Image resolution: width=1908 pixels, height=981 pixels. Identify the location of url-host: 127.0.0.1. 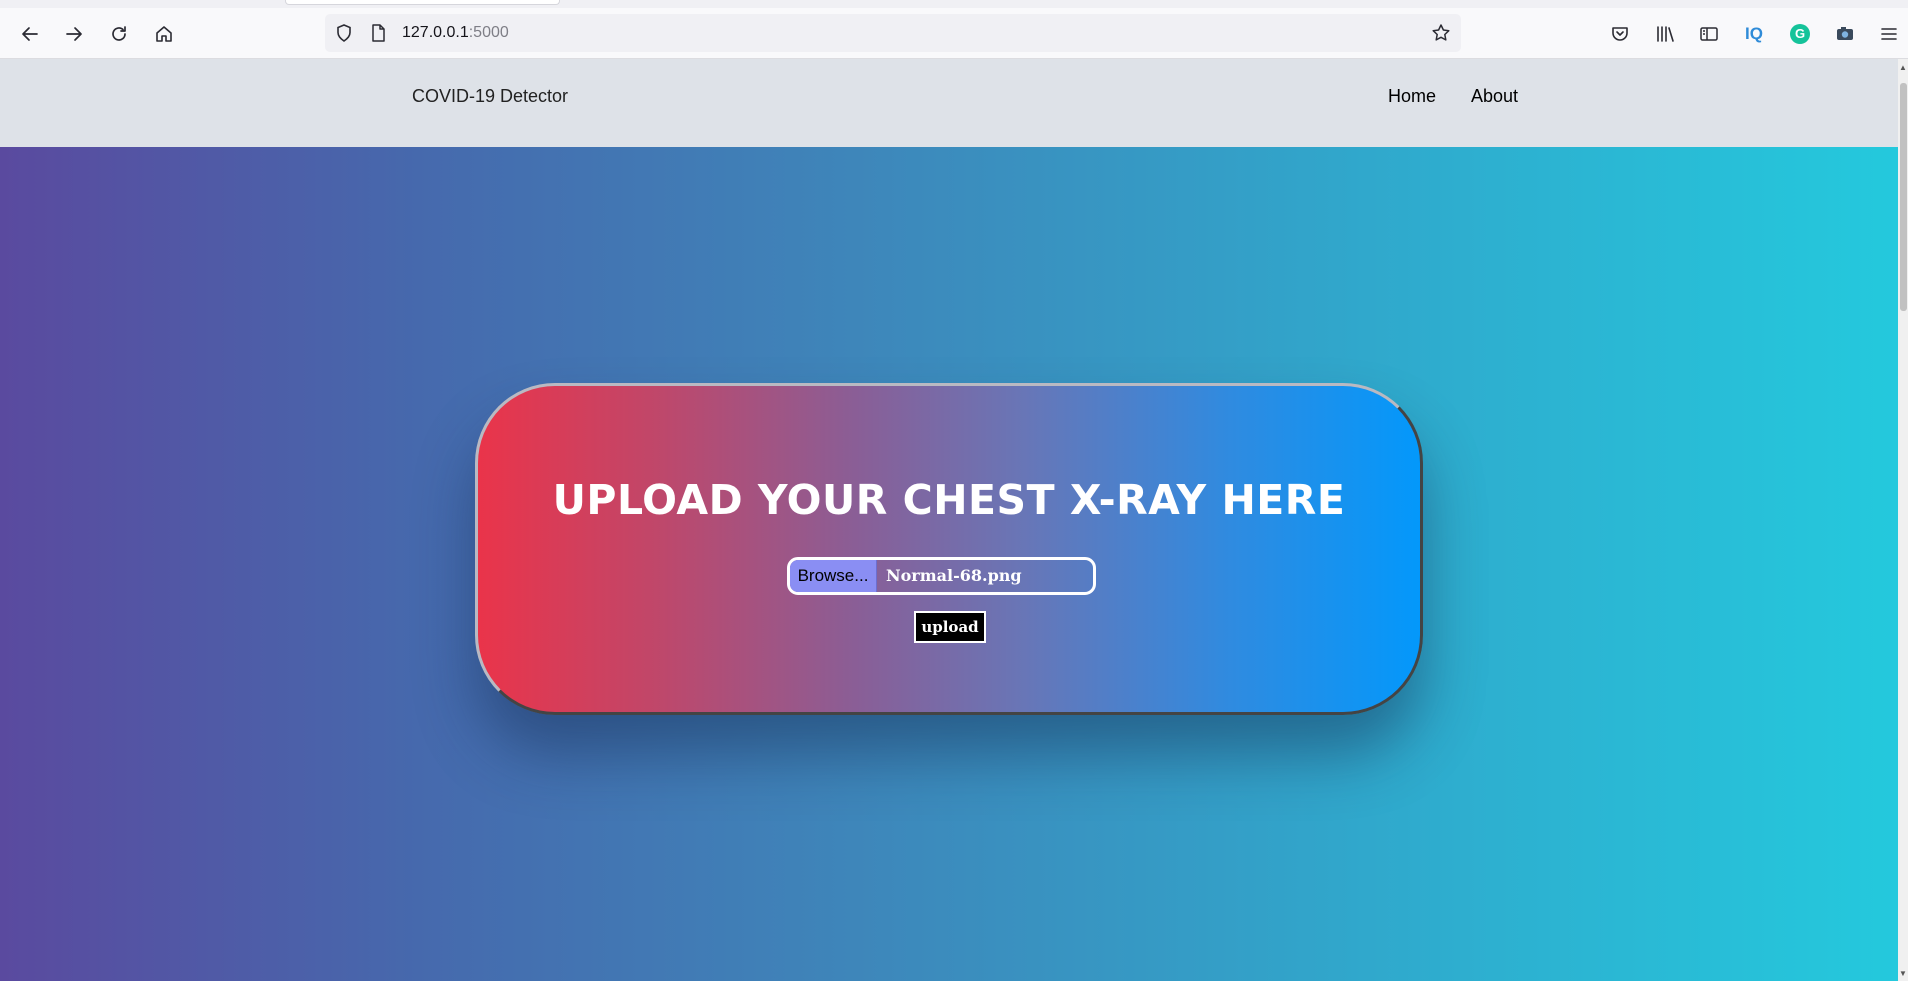
(435, 32).